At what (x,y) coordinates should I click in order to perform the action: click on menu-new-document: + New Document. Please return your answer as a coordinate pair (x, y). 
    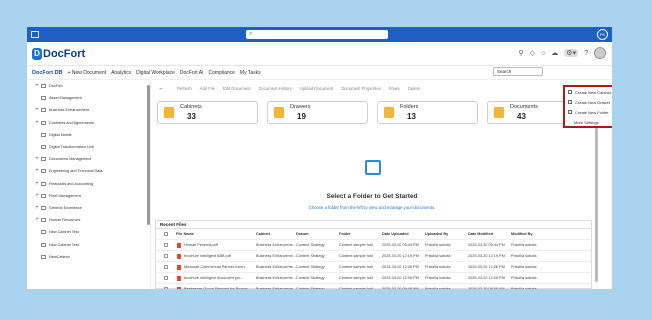
    Looking at the image, I should click on (87, 73).